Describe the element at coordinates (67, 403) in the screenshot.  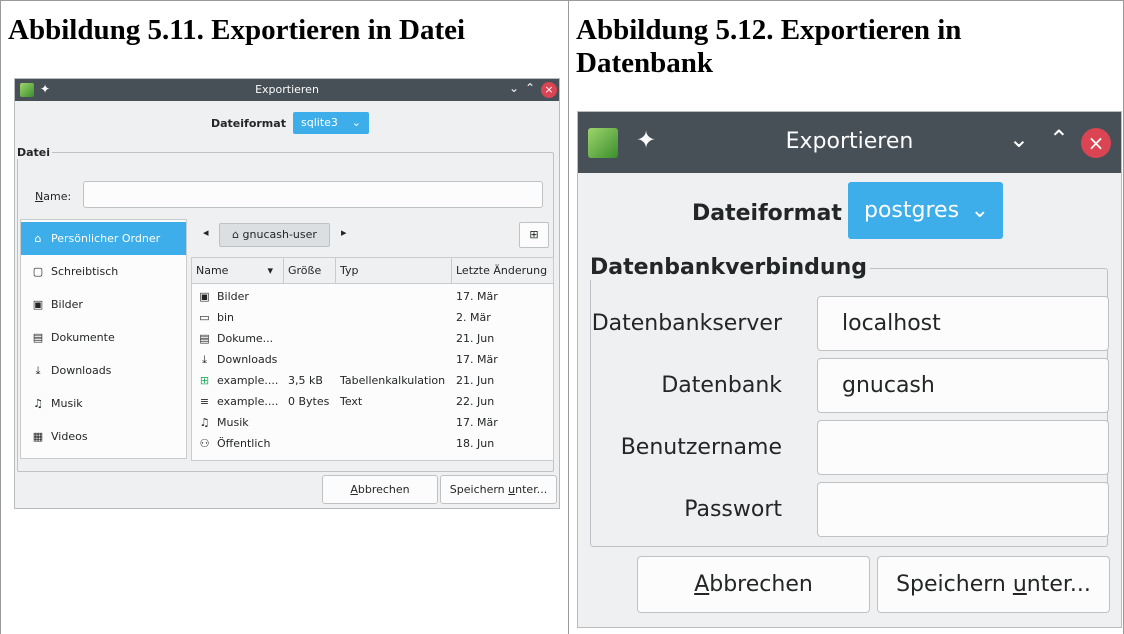
I see `place-label: Musik` at that location.